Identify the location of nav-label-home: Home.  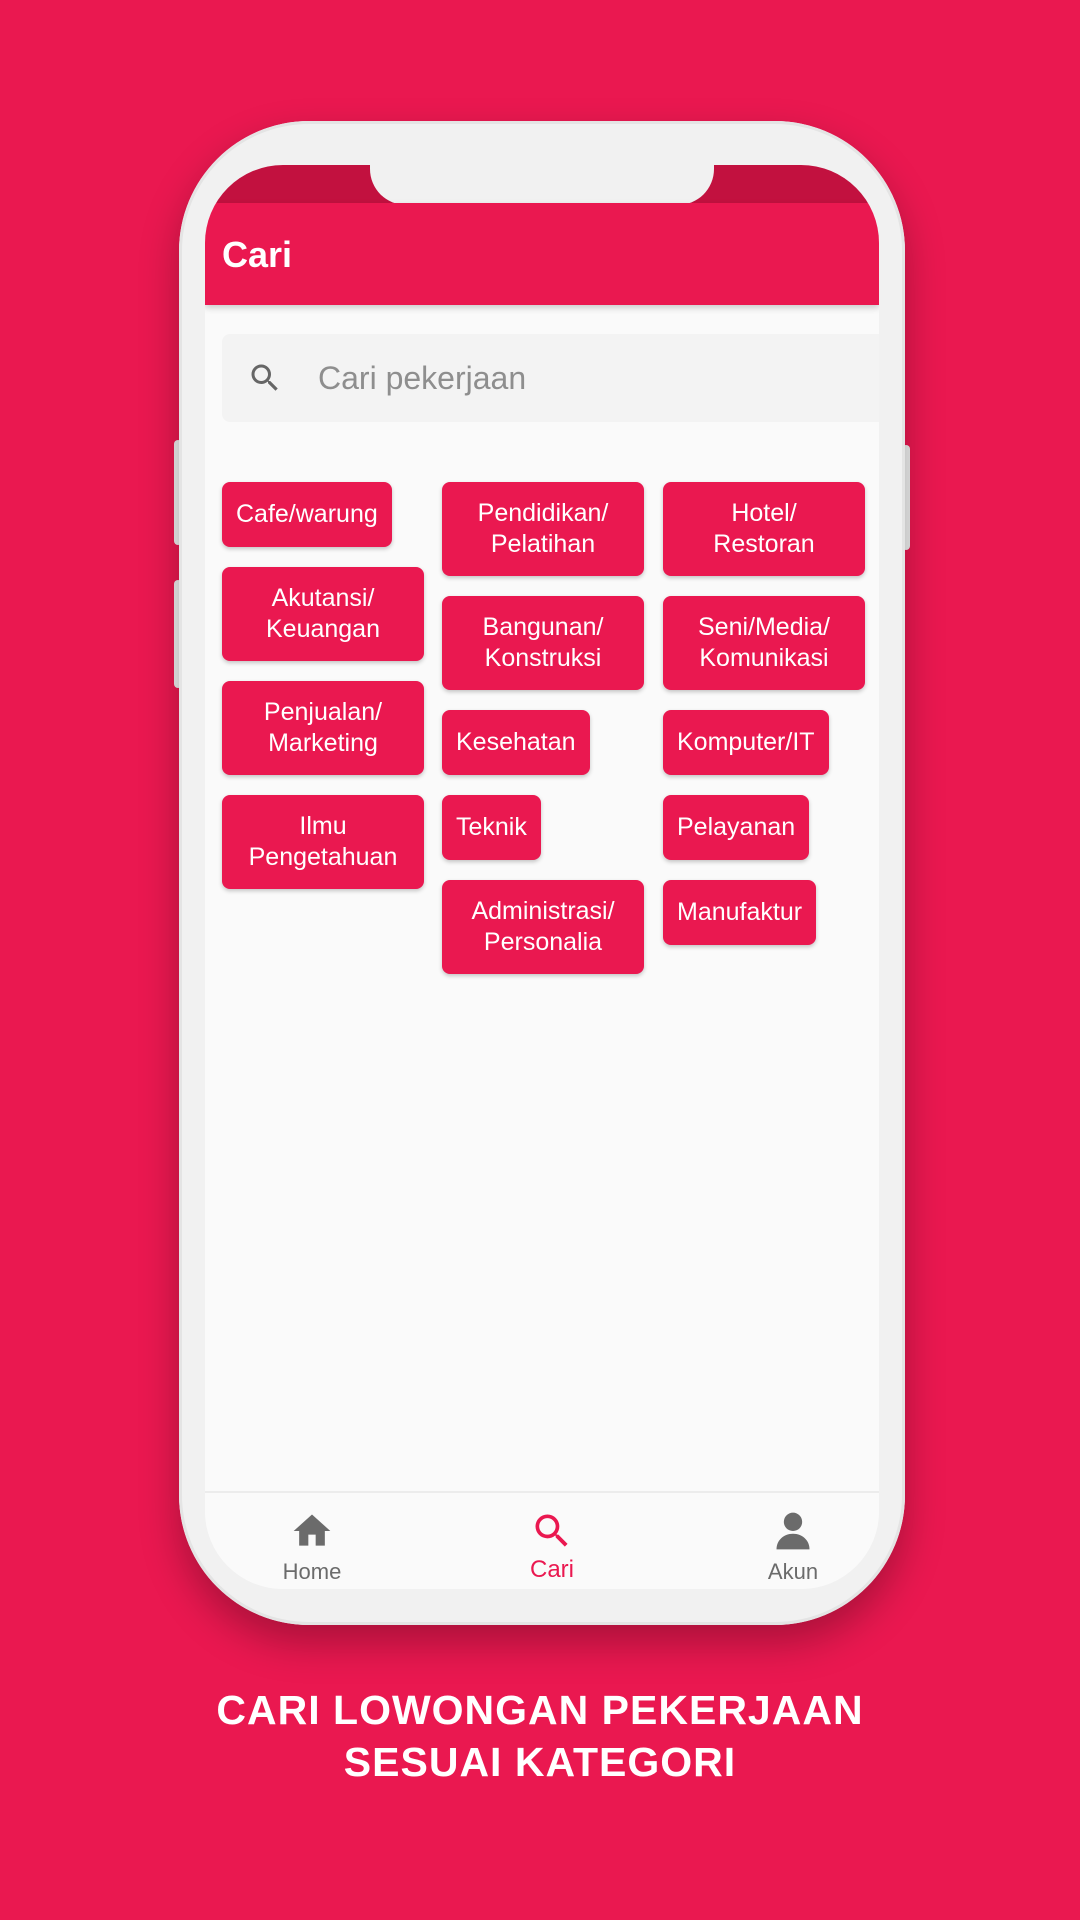
(312, 1571).